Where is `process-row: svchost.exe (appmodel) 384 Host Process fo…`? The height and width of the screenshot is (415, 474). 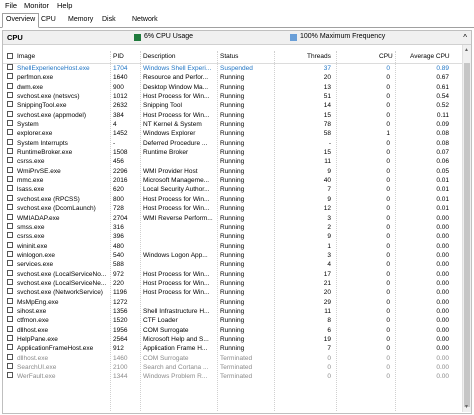
process-row: svchost.exe (appmodel) 384 Host Process fo… is located at coordinates (233, 115).